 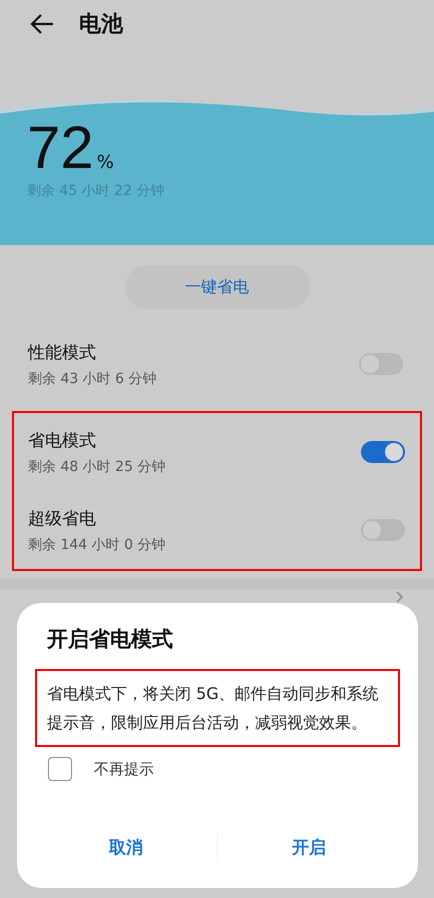 What do you see at coordinates (62, 441) in the screenshot?
I see `mode-name: 省电模式` at bounding box center [62, 441].